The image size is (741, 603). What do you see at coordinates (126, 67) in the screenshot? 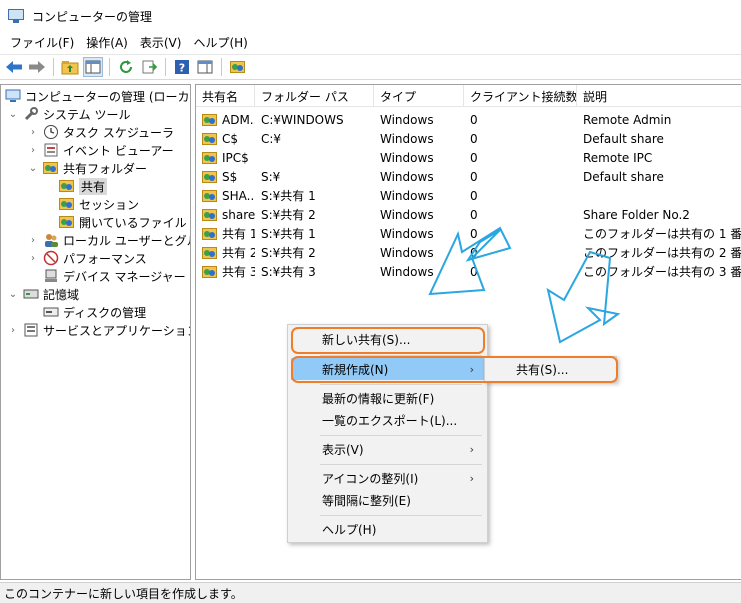
I see `refresh-icon` at bounding box center [126, 67].